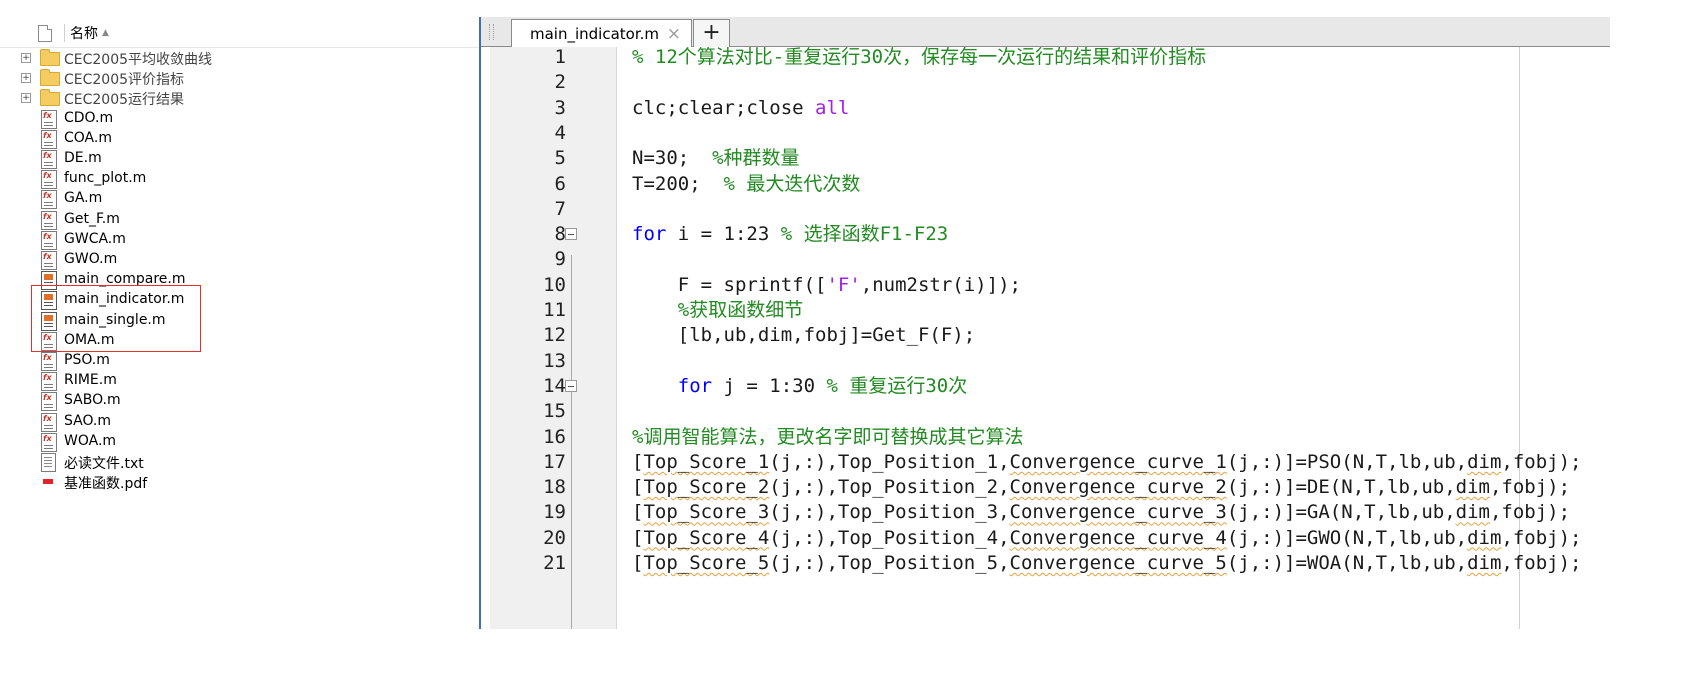 This screenshot has width=1688, height=698. I want to click on file-item-coa-m: fx COA.m, so click(240, 139).